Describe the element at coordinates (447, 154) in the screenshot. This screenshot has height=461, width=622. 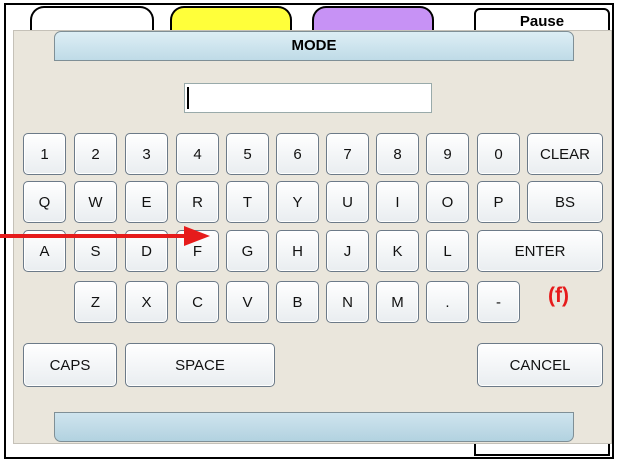
I see `key-9: 9` at that location.